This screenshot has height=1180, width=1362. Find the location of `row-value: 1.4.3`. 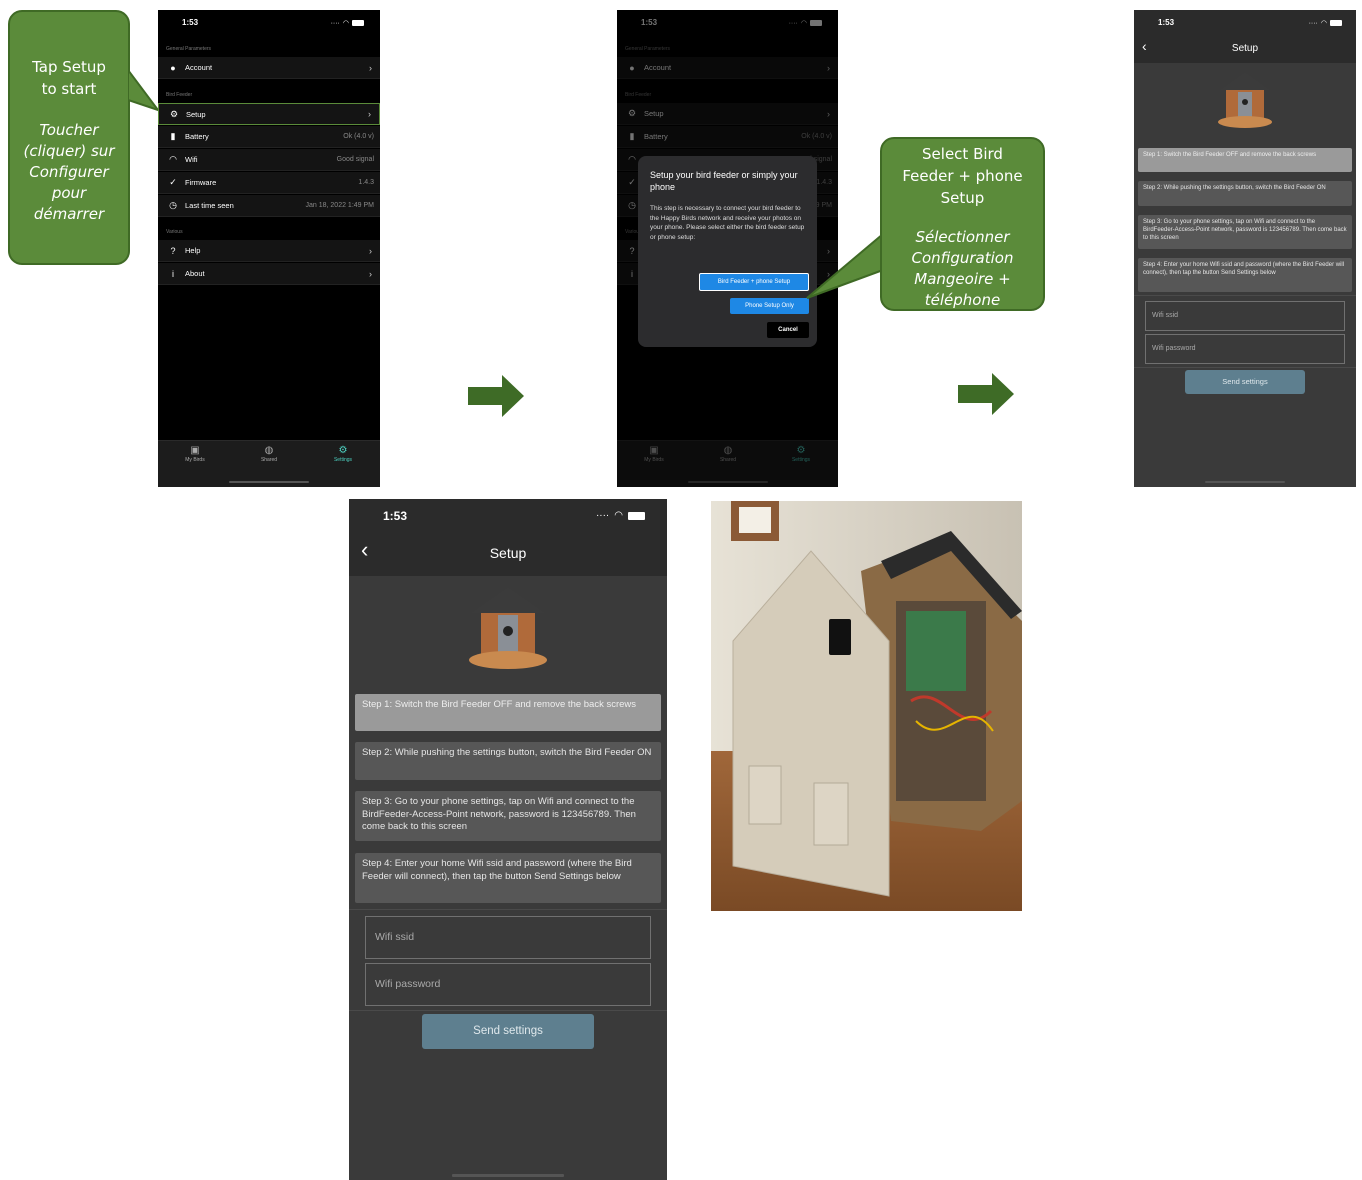

row-value: 1.4.3 is located at coordinates (366, 182).